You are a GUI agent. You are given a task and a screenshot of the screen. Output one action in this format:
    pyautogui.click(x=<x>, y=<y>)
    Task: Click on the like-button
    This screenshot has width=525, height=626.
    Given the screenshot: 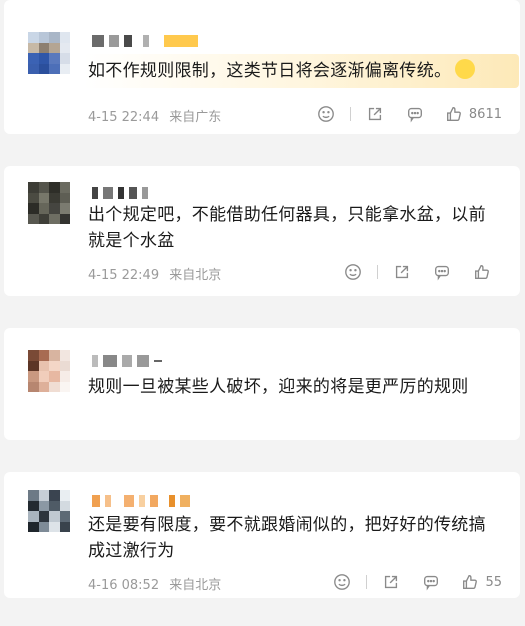 What is the action you would take?
    pyautogui.click(x=482, y=272)
    